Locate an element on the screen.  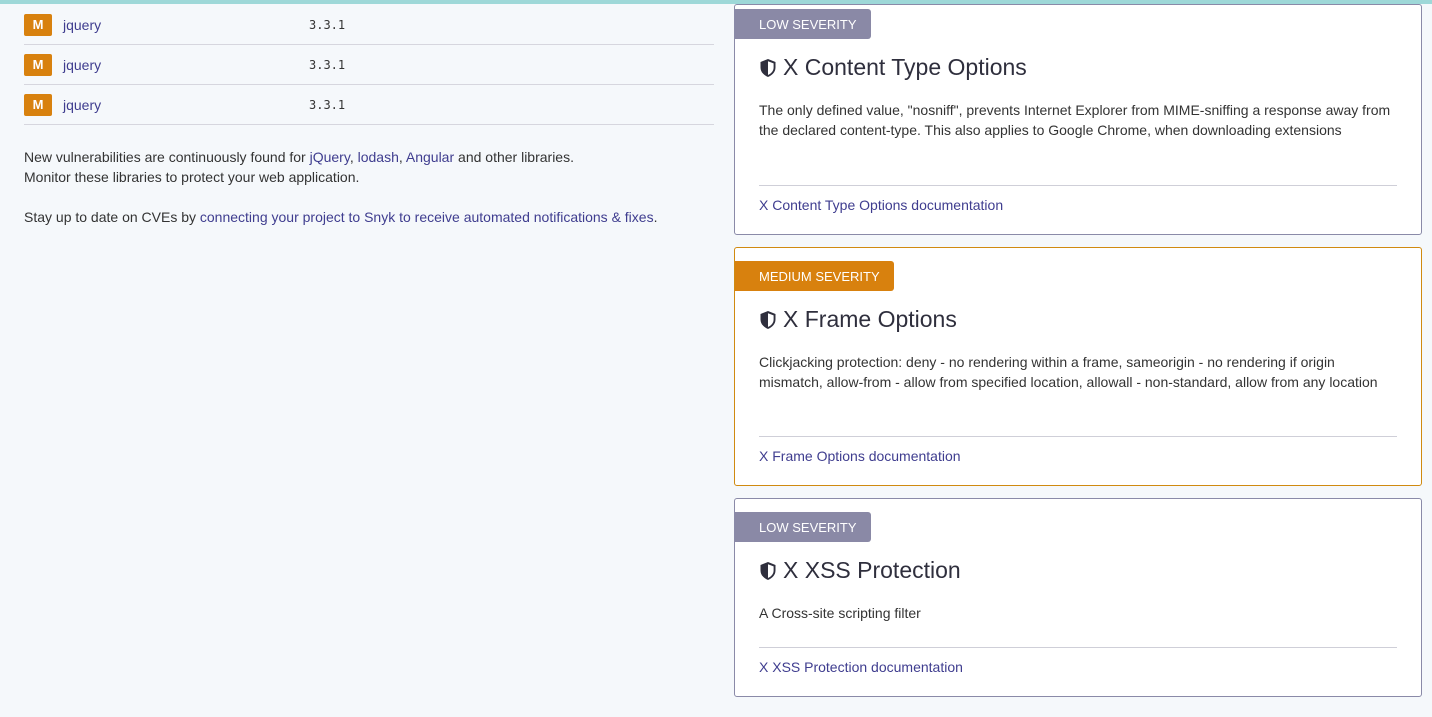
info-text: and other libraries. is located at coordinates (514, 157).